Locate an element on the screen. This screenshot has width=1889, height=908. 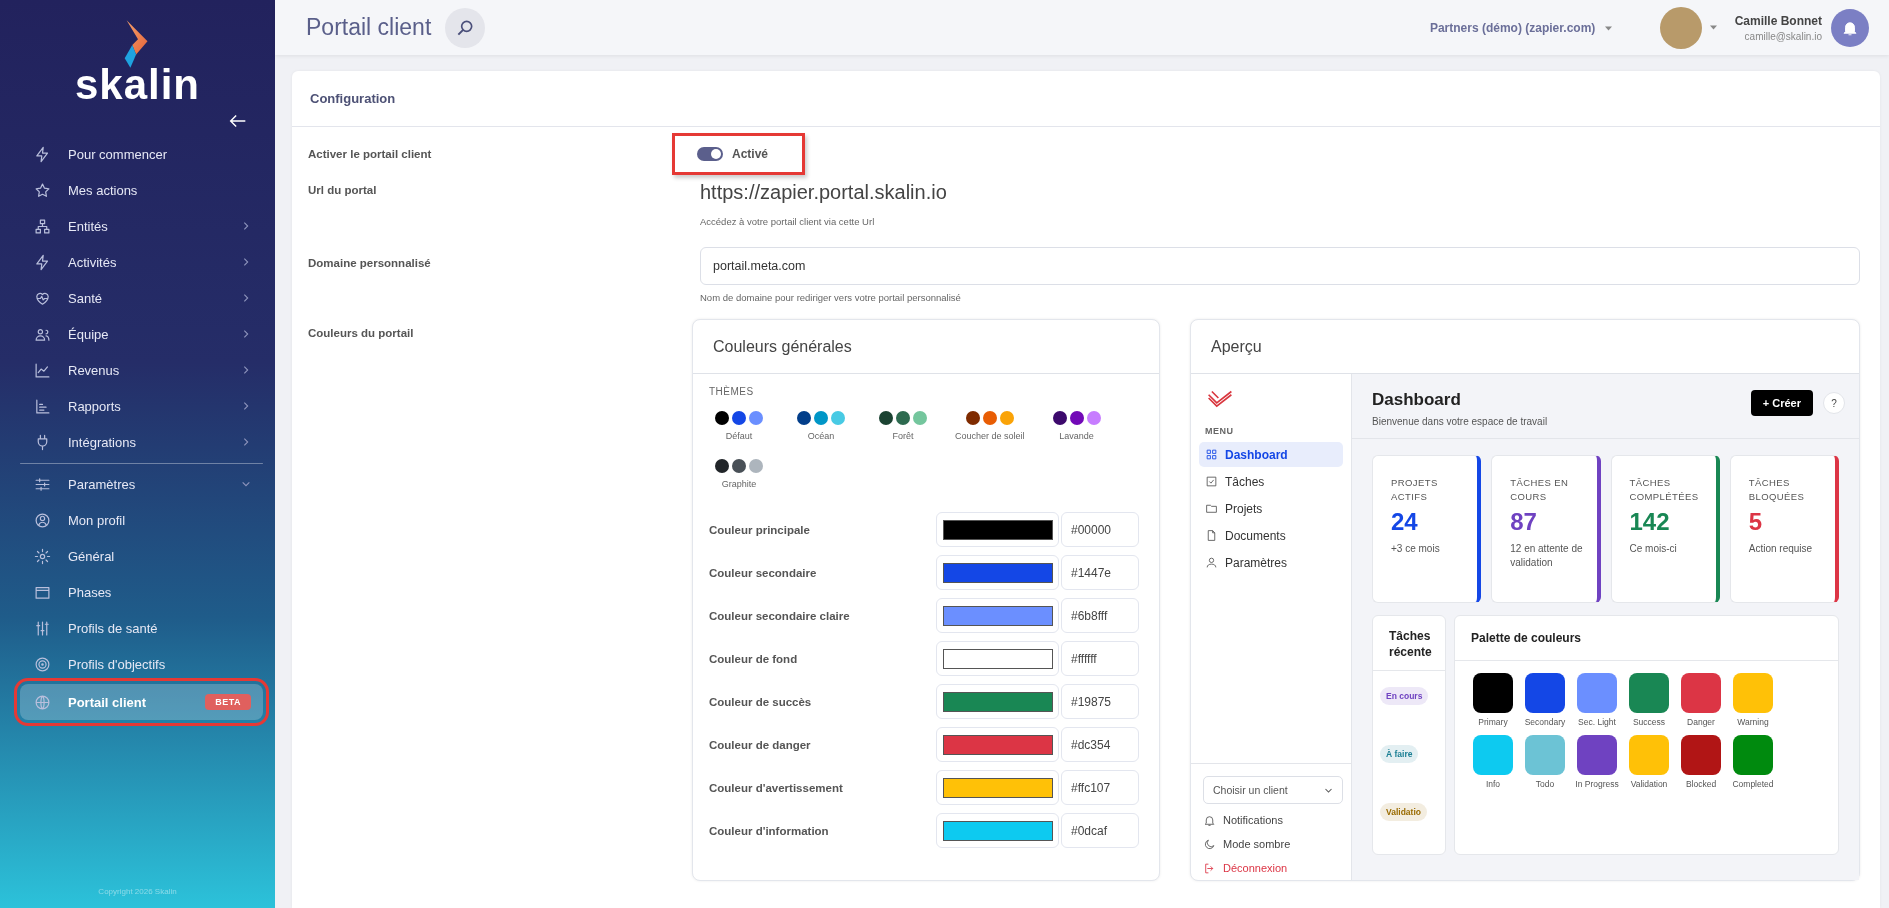
color-label: Couleur principale is located at coordinates (760, 529).